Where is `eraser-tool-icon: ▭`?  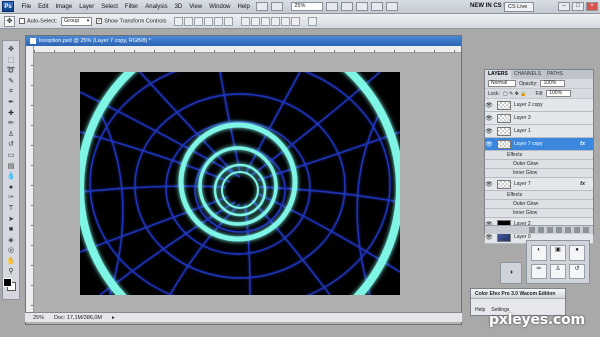 eraser-tool-icon: ▭ is located at coordinates (11, 155).